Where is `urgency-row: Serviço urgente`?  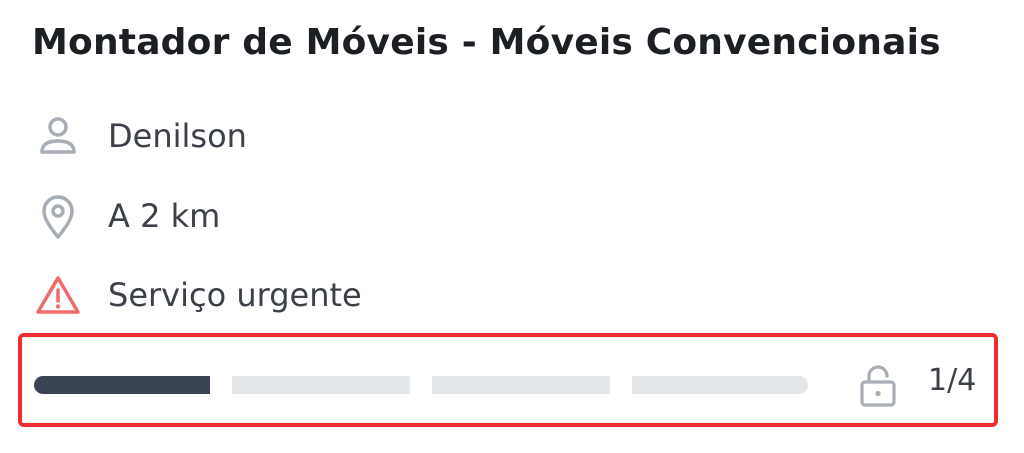 urgency-row: Serviço urgente is located at coordinates (198, 295).